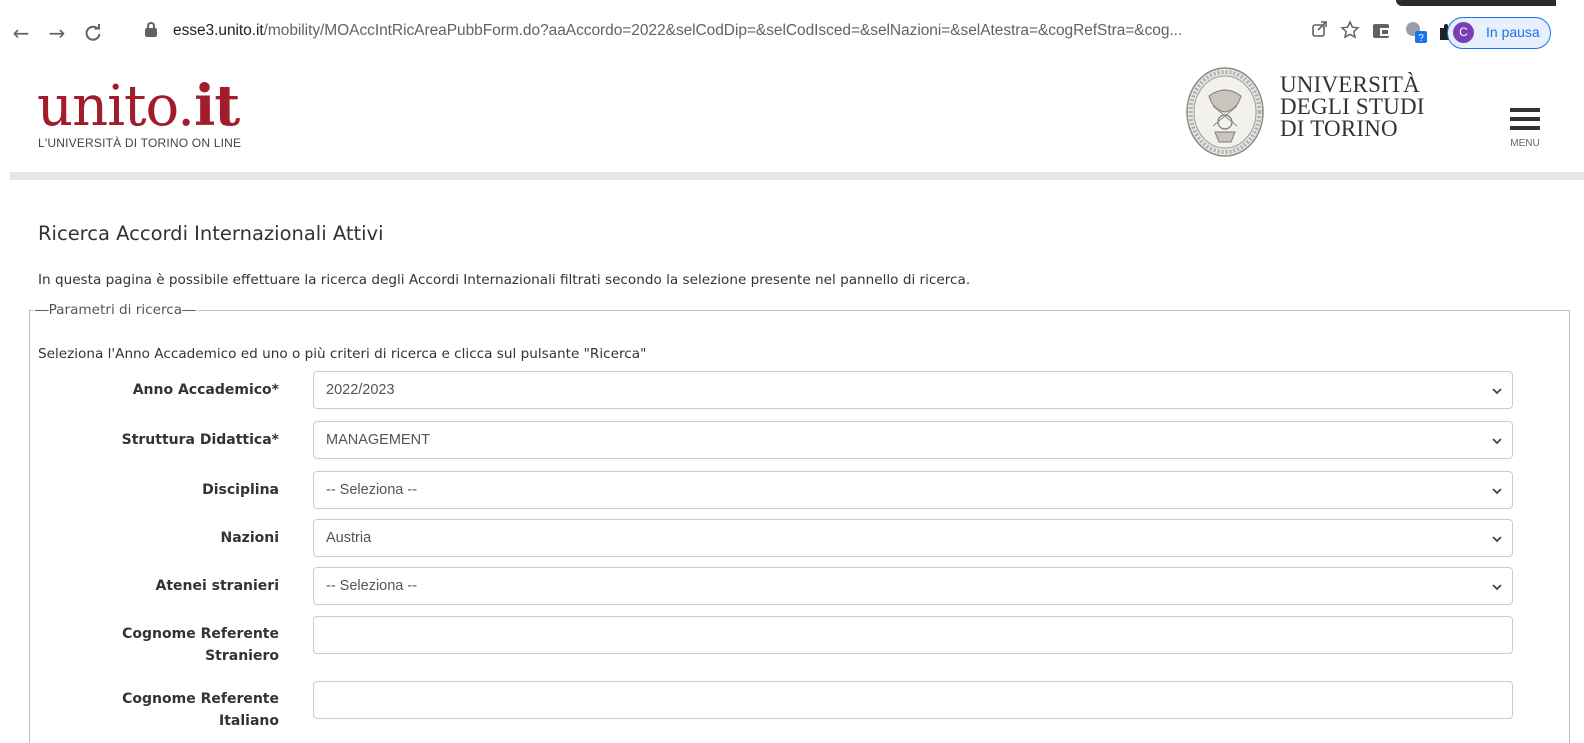 Image resolution: width=1584 pixels, height=743 pixels. What do you see at coordinates (913, 390) in the screenshot?
I see `anno-accademico-select: 2022/2023` at bounding box center [913, 390].